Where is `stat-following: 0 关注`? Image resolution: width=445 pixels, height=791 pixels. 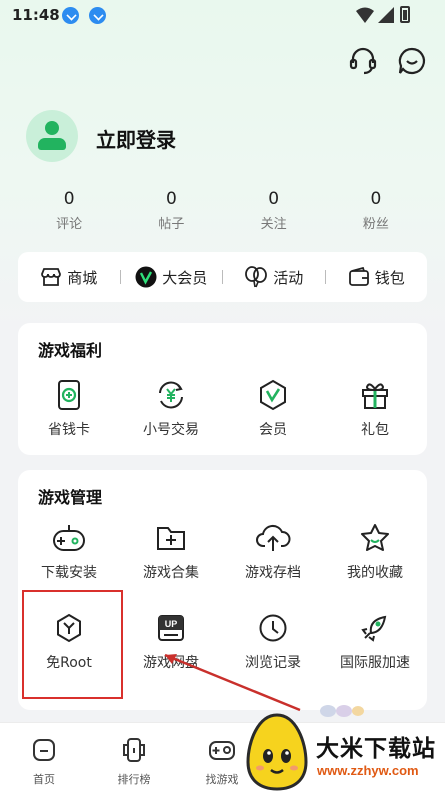
stat-following: 0 关注 is located at coordinates (274, 212).